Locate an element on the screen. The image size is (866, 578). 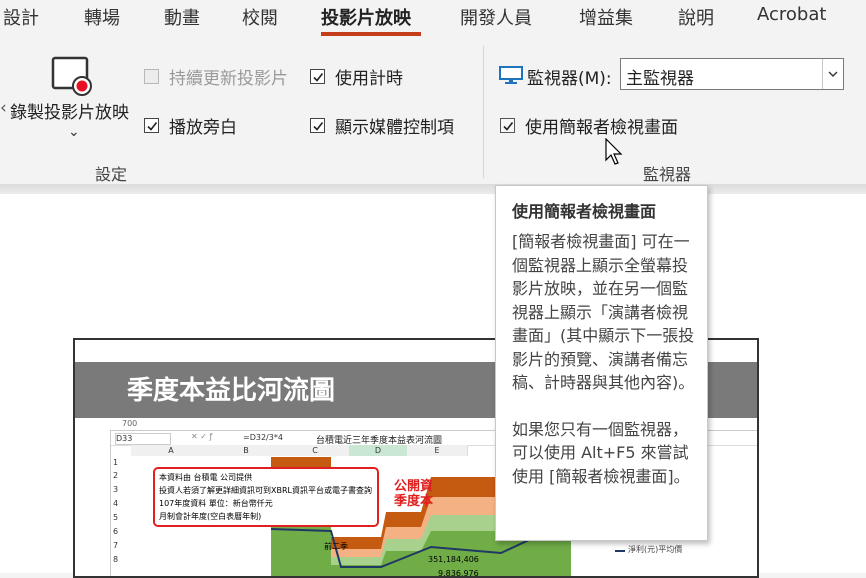
legend-swatch is located at coordinates (620, 551).